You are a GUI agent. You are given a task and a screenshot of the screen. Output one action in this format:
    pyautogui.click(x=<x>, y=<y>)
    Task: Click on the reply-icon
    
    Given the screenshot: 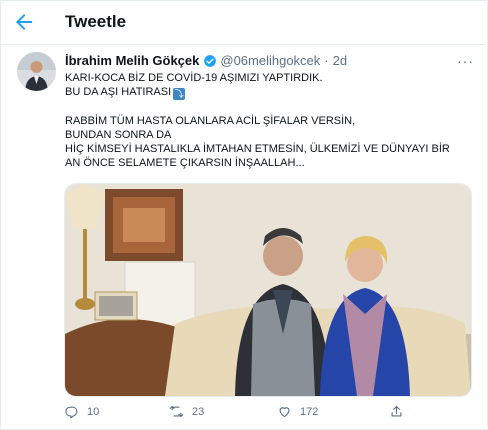 What is the action you would take?
    pyautogui.click(x=71, y=412)
    